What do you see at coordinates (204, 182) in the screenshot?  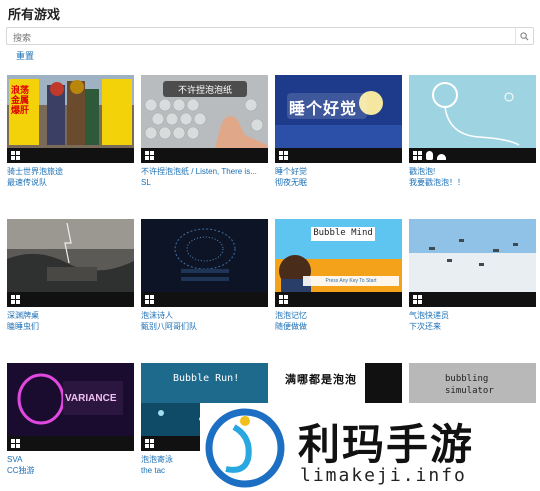 I see `game-author: SL` at bounding box center [204, 182].